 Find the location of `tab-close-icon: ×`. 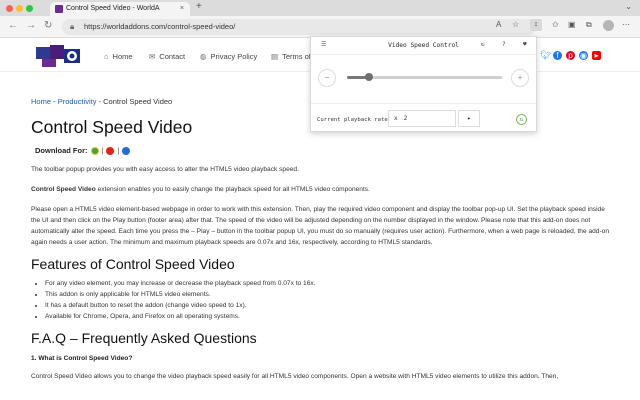

tab-close-icon: × is located at coordinates (182, 9).